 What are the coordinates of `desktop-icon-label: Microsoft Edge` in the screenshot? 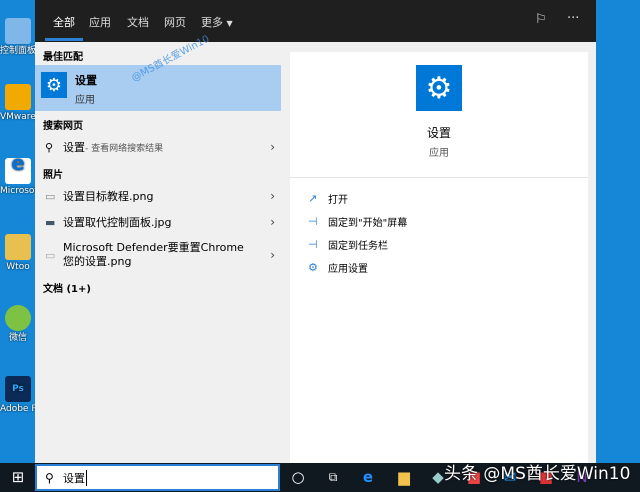 It's located at (18, 191).